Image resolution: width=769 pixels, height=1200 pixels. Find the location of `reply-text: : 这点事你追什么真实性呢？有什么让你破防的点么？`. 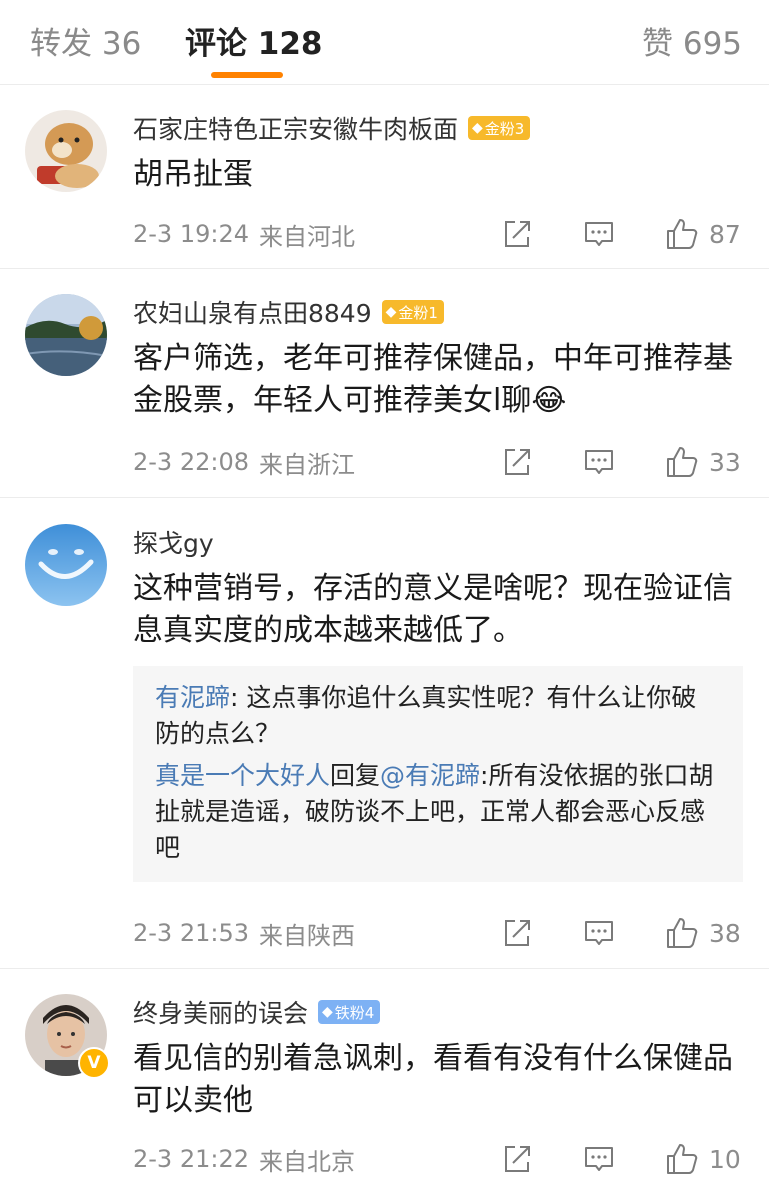

reply-text: : 这点事你追什么真实性呢？有什么让你破防的点么？ is located at coordinates (426, 715).